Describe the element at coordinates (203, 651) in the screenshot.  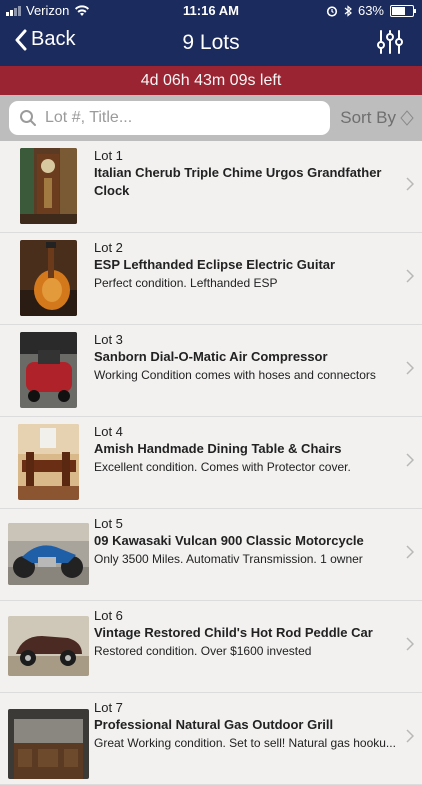
I see `lot-description: Restored condition. Over $1600 invested` at that location.